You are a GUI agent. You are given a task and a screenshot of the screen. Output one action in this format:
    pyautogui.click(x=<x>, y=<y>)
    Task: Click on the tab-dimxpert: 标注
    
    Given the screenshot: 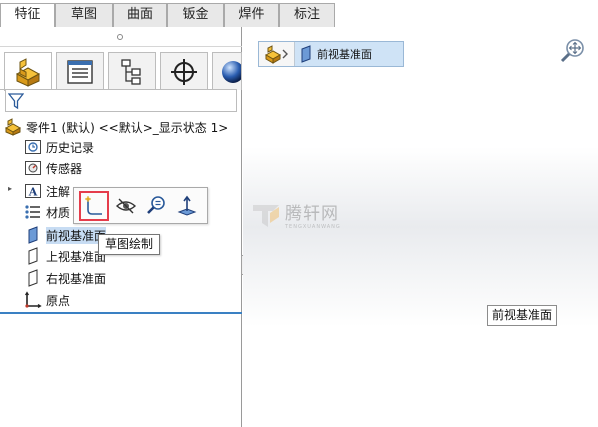 What is the action you would take?
    pyautogui.click(x=307, y=15)
    